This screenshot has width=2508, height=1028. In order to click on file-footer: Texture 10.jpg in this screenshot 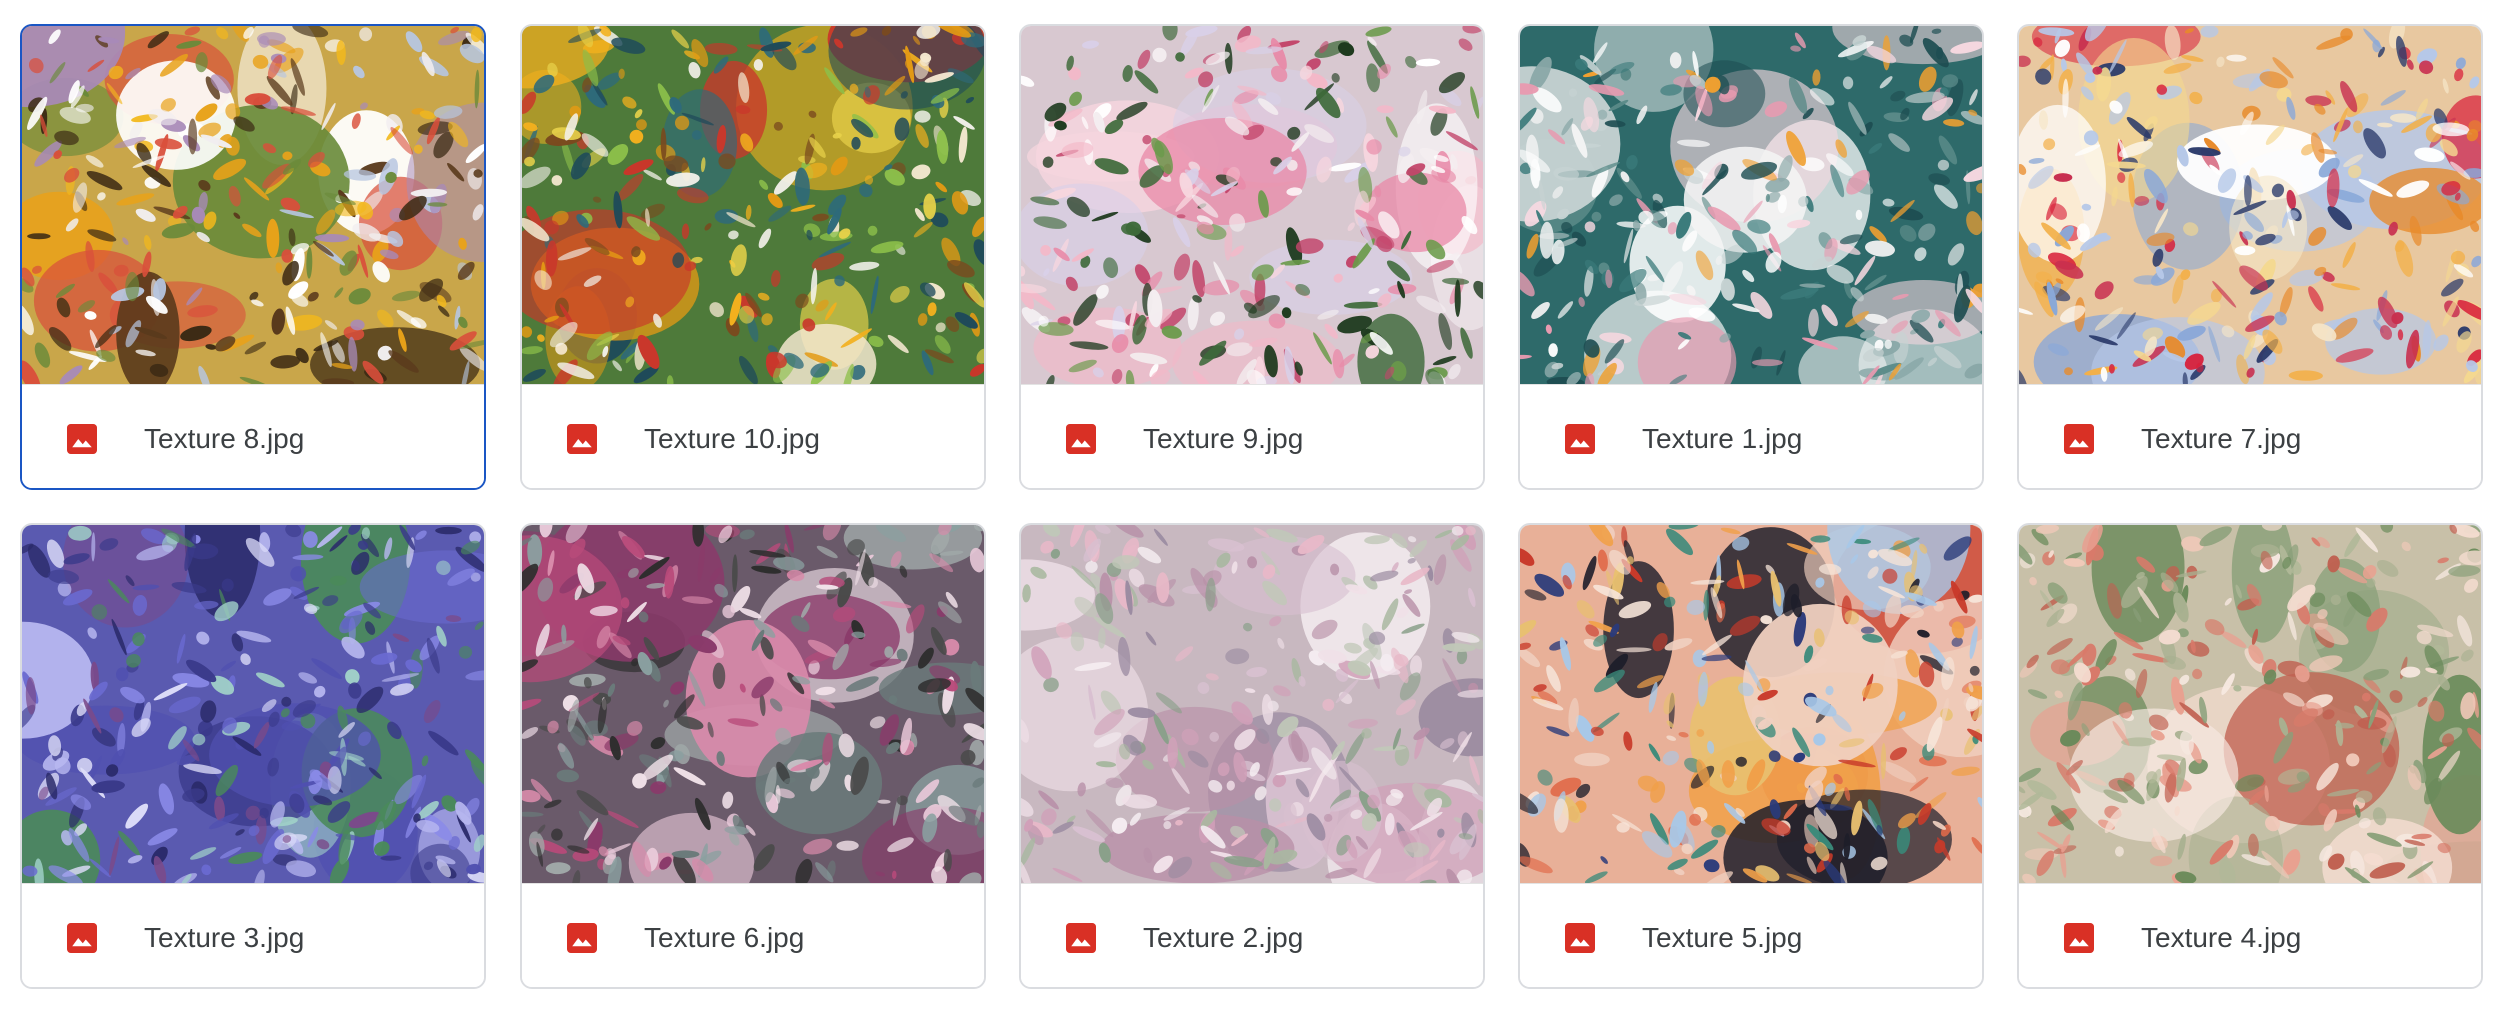, I will do `click(753, 436)`.